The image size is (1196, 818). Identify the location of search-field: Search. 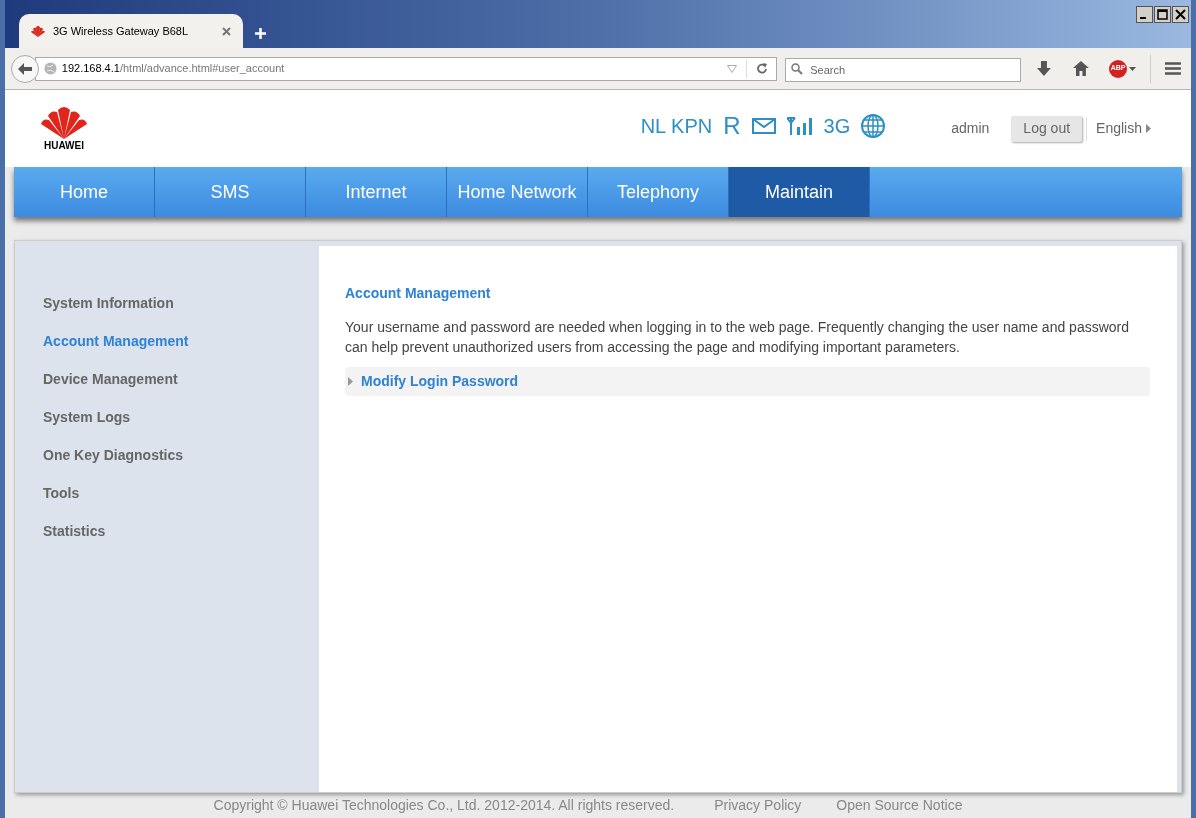
(903, 69).